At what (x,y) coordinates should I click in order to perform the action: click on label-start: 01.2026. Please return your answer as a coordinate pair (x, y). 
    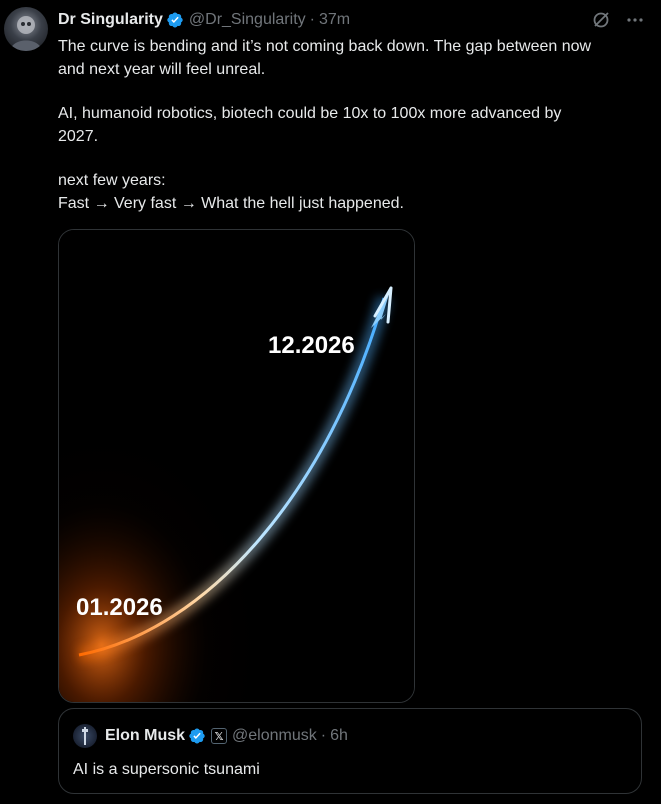
    Looking at the image, I should click on (119, 607).